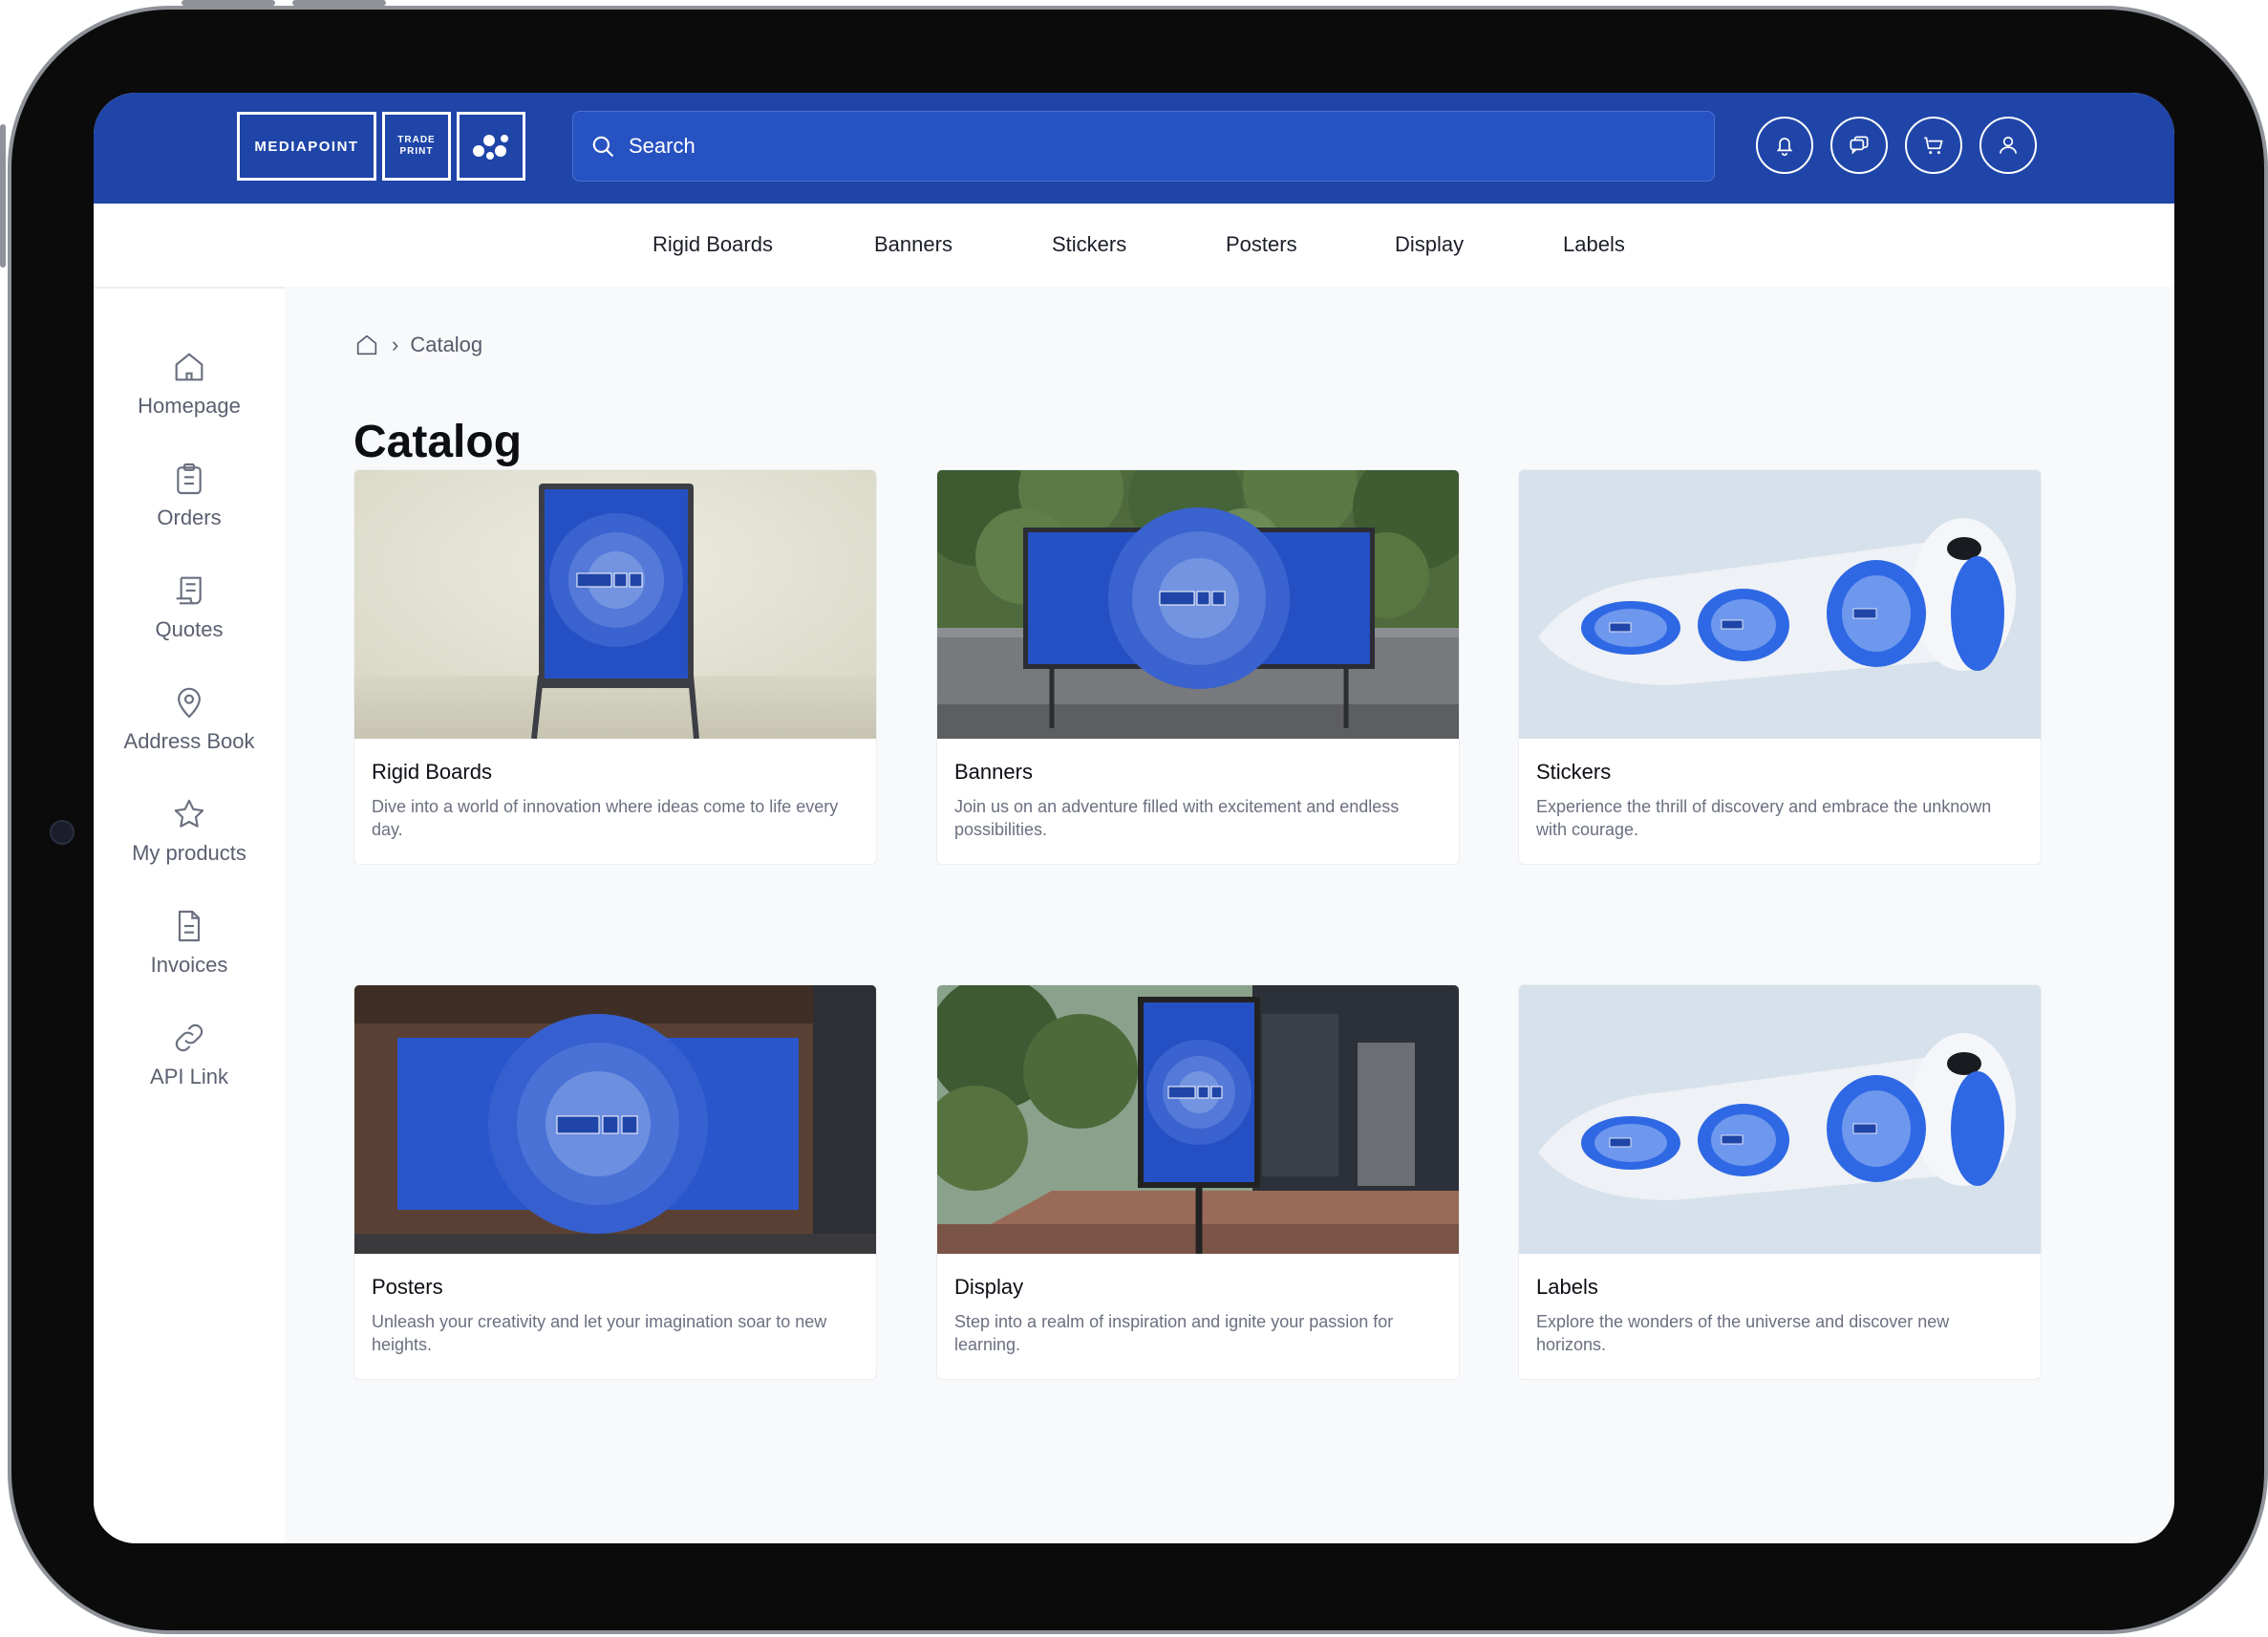 The width and height of the screenshot is (2268, 1637). Describe the element at coordinates (190, 479) in the screenshot. I see `clipboard-icon` at that location.